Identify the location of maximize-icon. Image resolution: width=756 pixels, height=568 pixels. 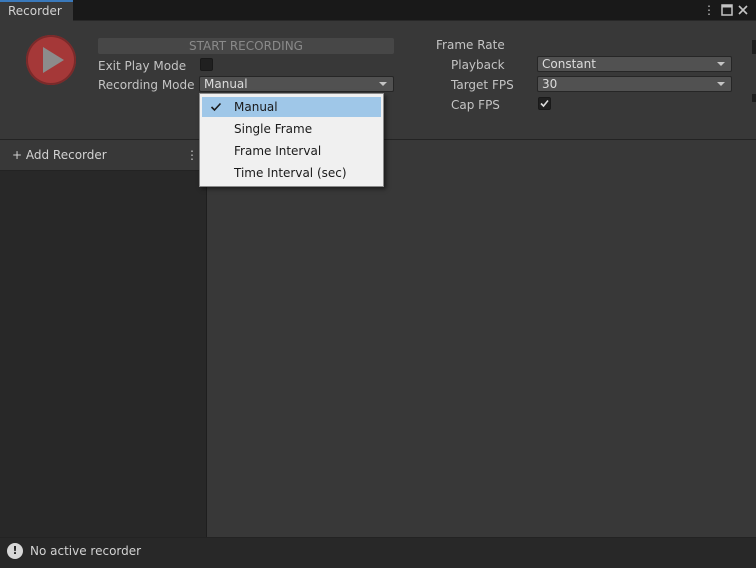
(727, 10).